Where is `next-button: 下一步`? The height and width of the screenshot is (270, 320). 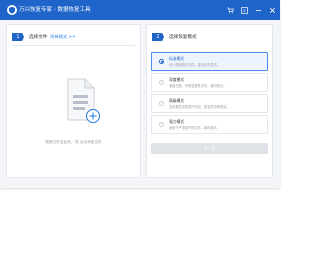 next-button: 下一步 is located at coordinates (209, 148).